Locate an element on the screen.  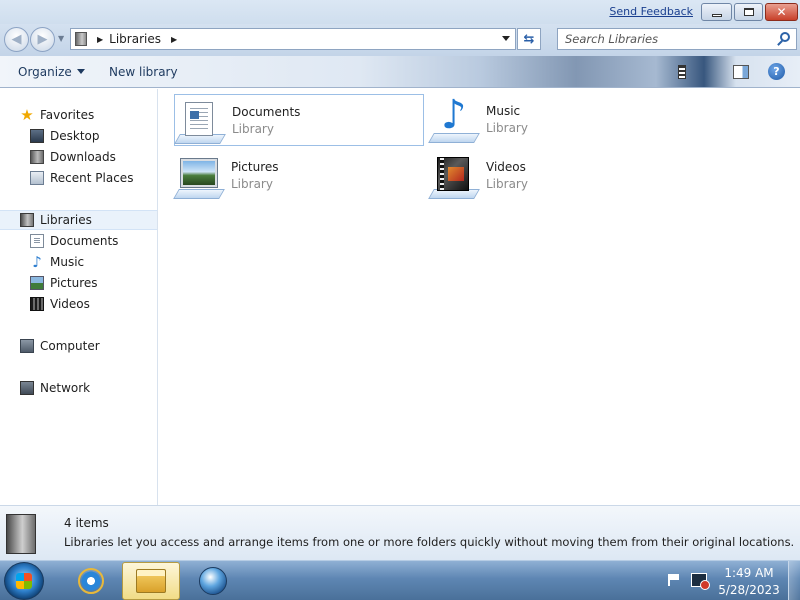
forward-arrow-icon: ▶ is located at coordinates (42, 39).